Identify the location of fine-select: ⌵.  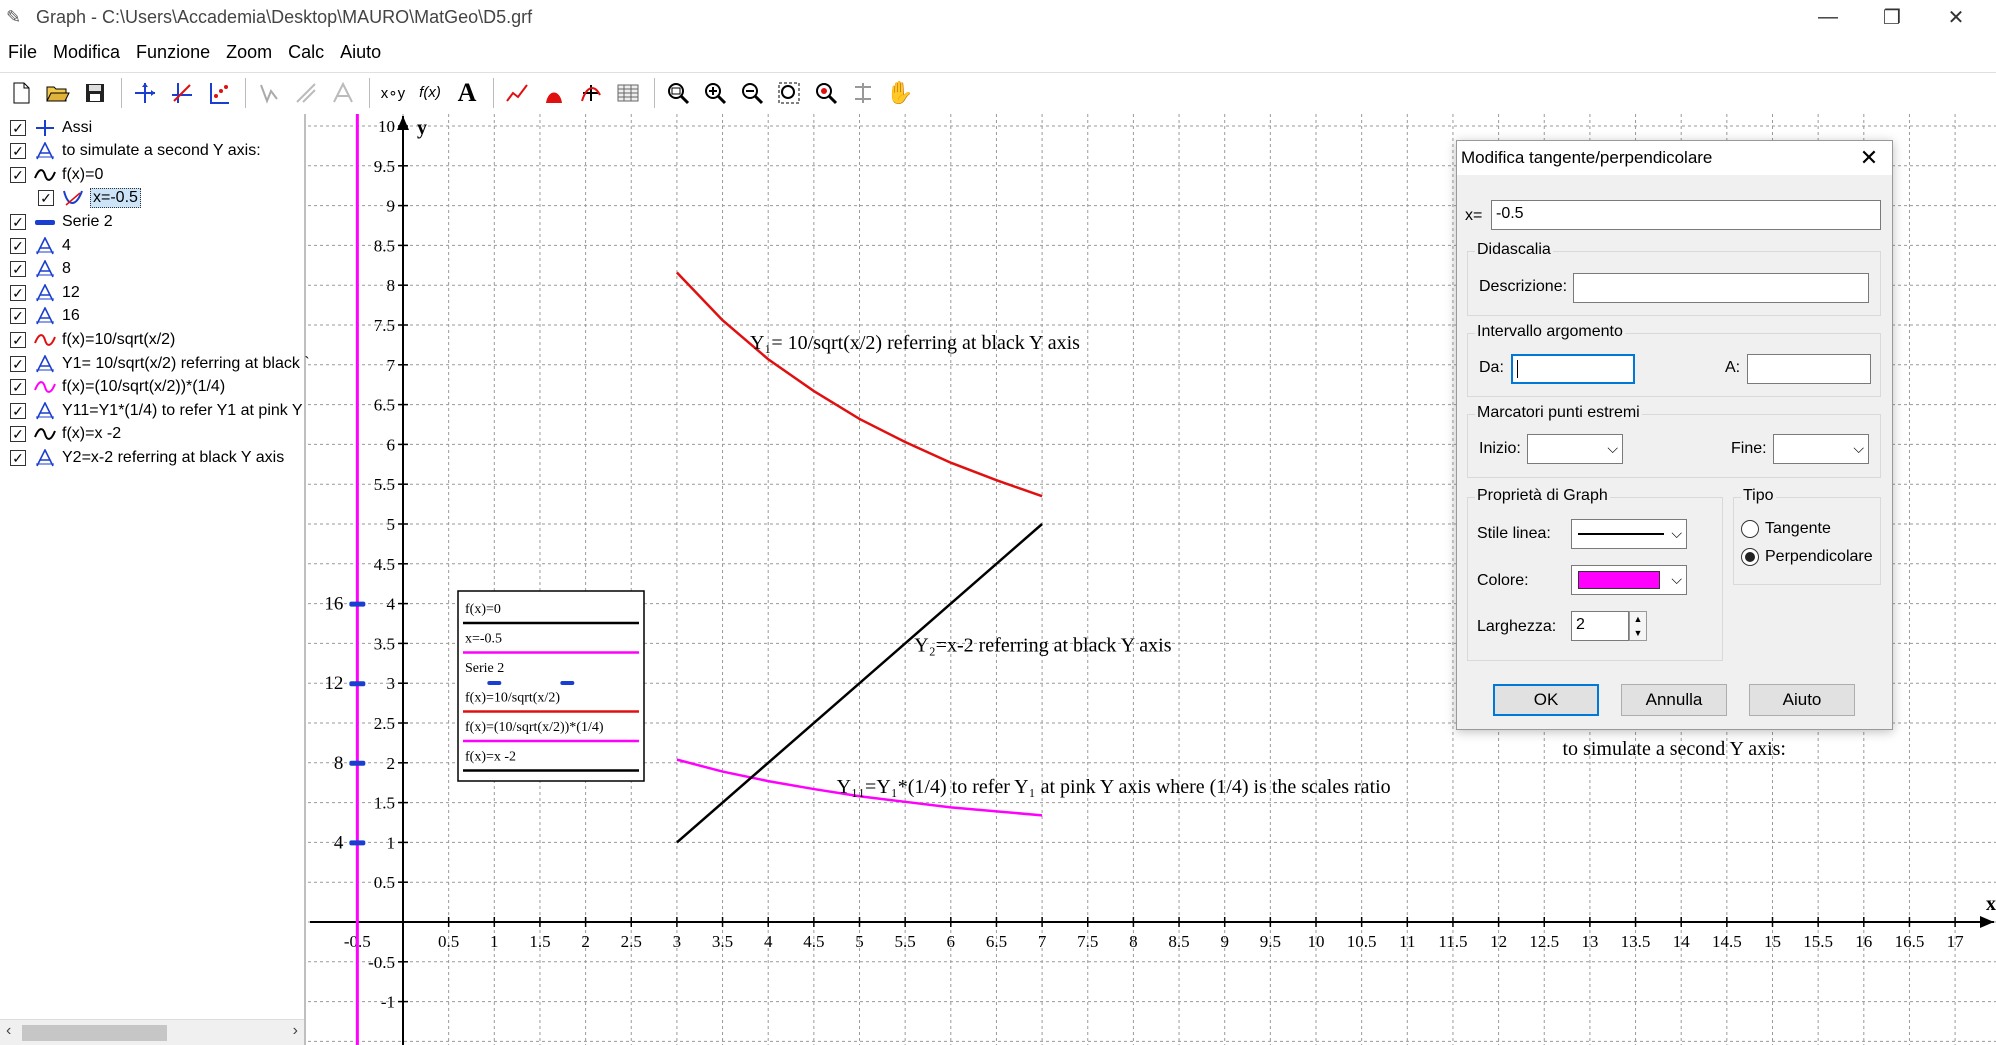
(1821, 449).